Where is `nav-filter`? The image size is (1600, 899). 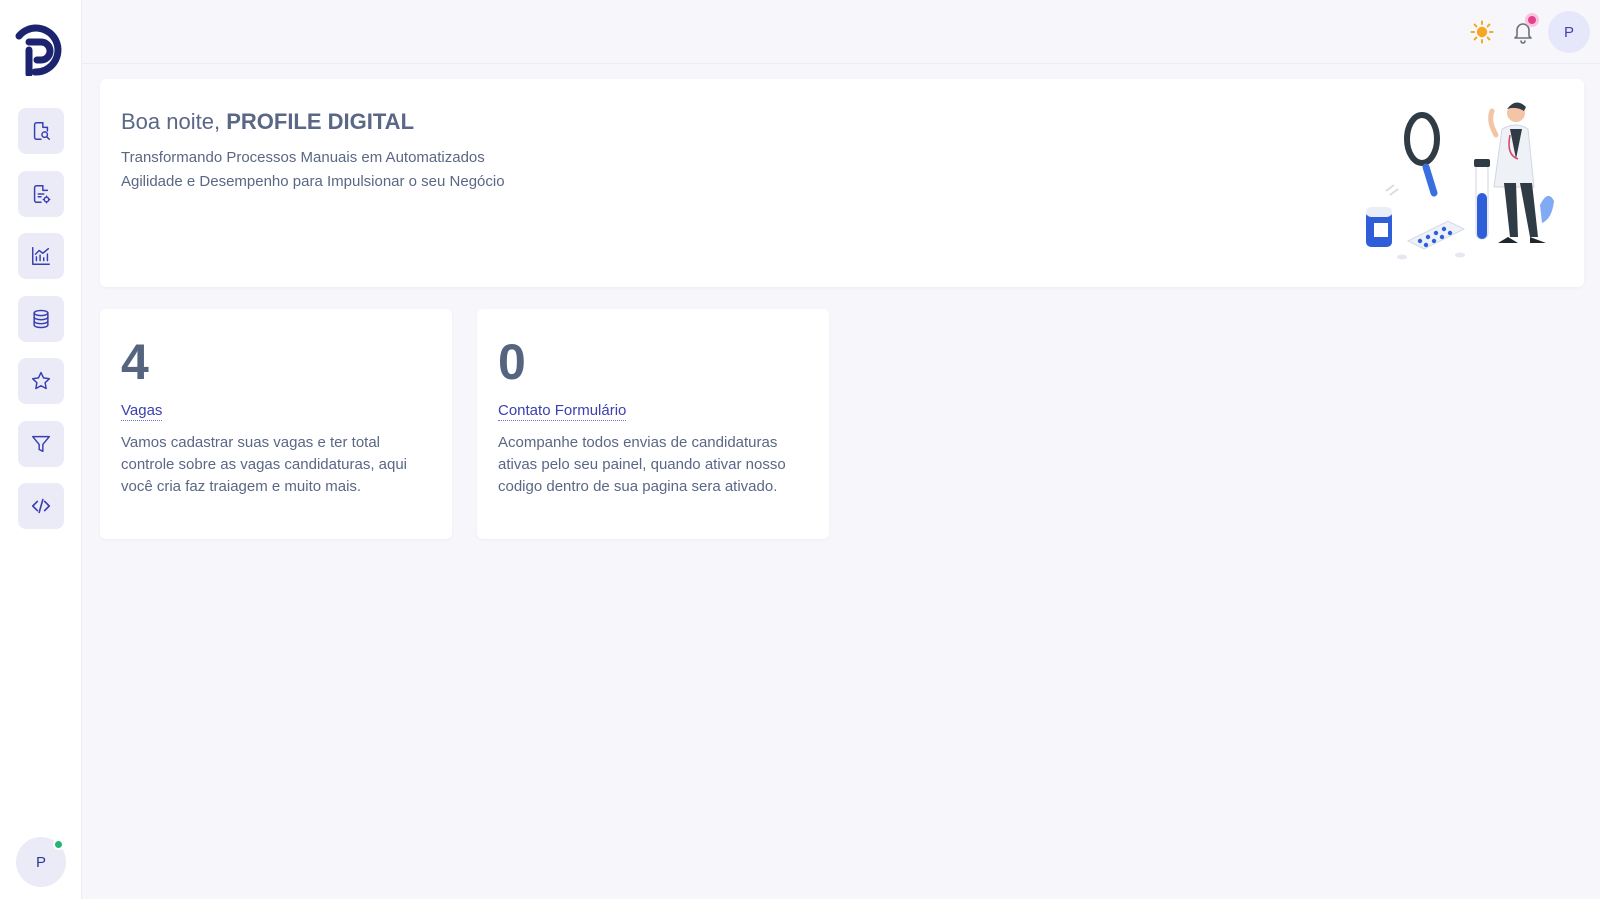 nav-filter is located at coordinates (41, 443).